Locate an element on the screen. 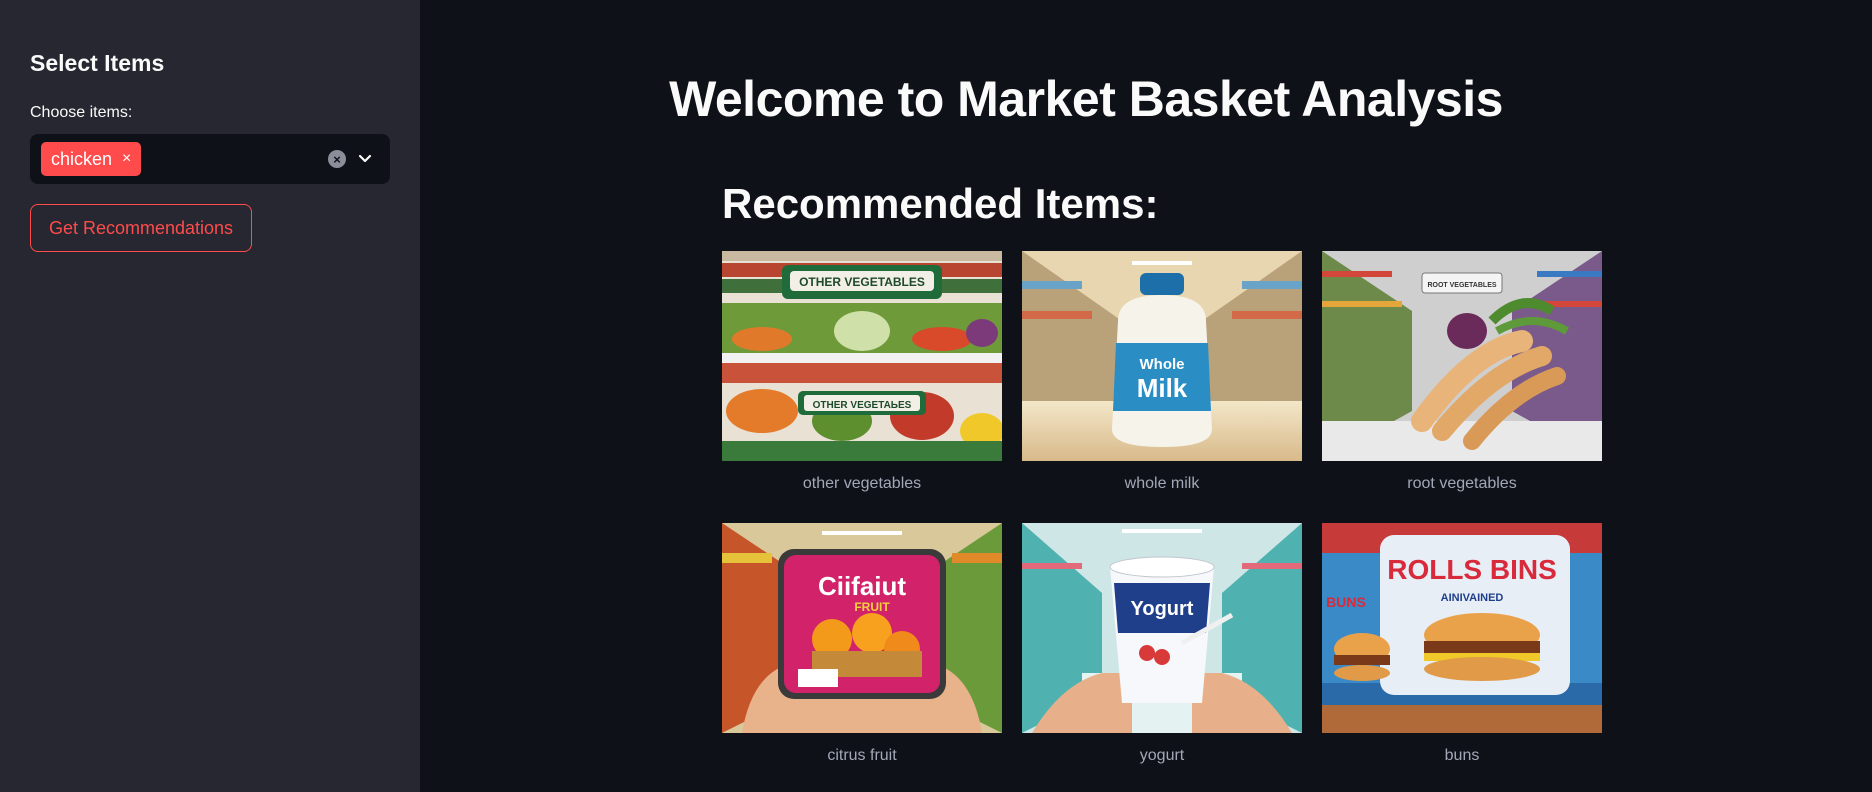 The height and width of the screenshot is (792, 1872). page-title: Welcome to Market Basket Analysis is located at coordinates (1086, 99).